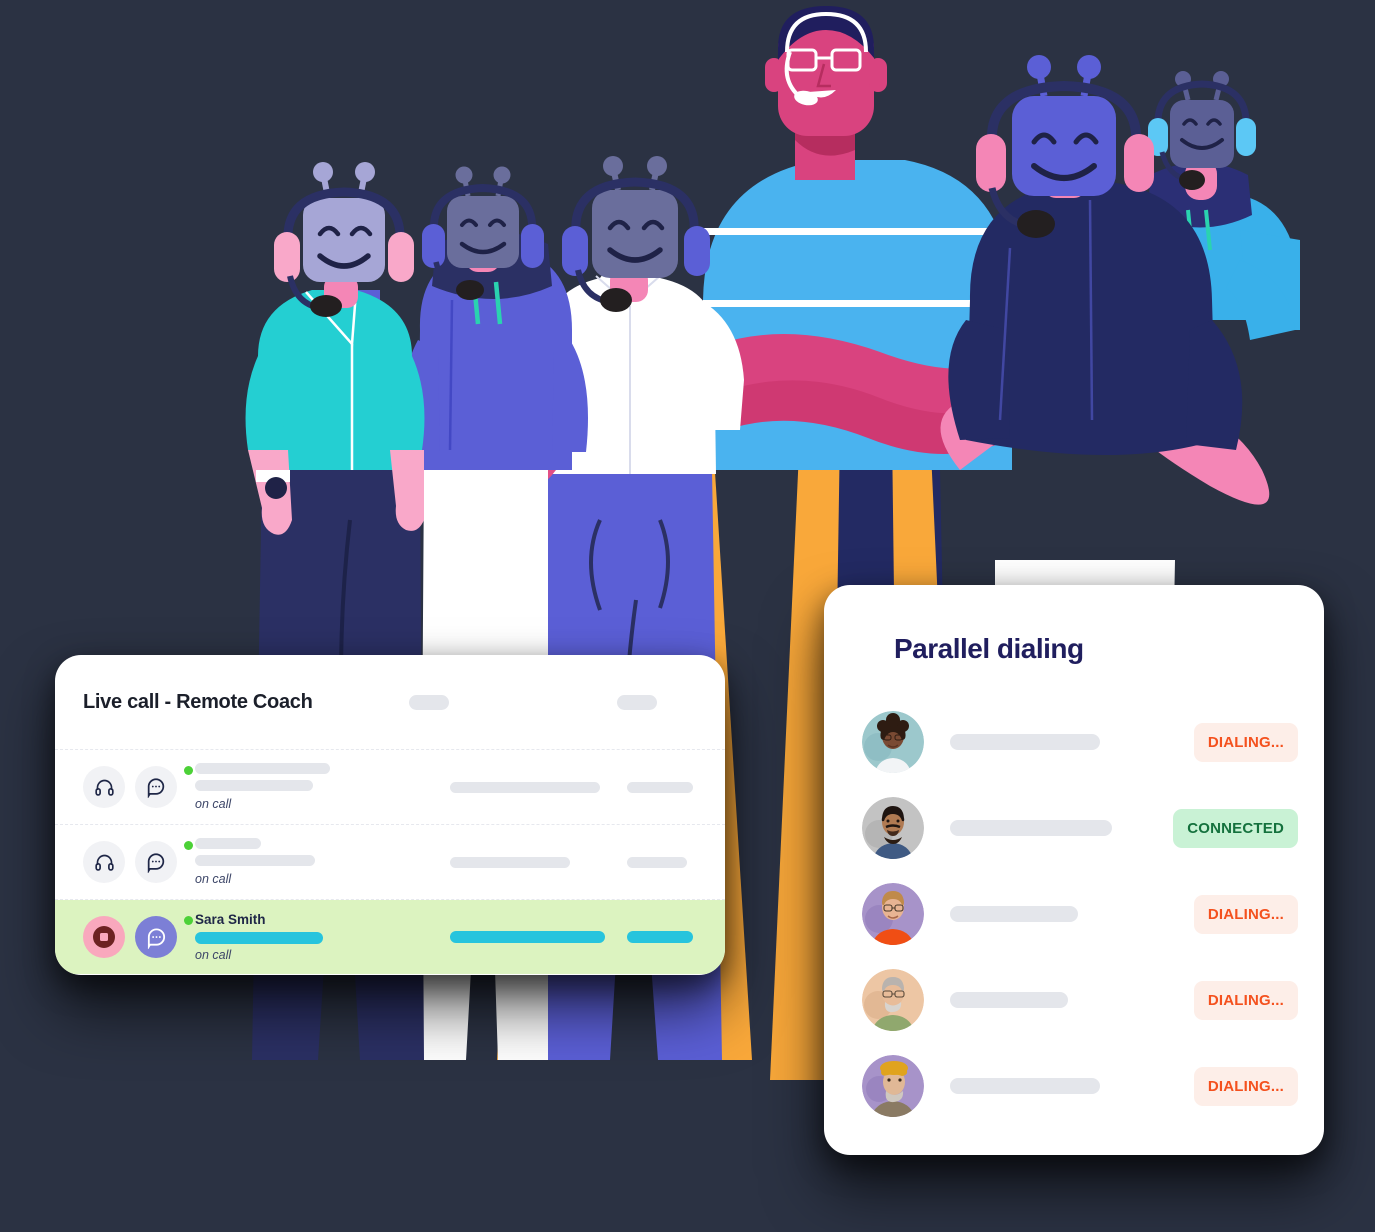 This screenshot has height=1232, width=1375. I want to click on record-stop-icon, so click(104, 937).